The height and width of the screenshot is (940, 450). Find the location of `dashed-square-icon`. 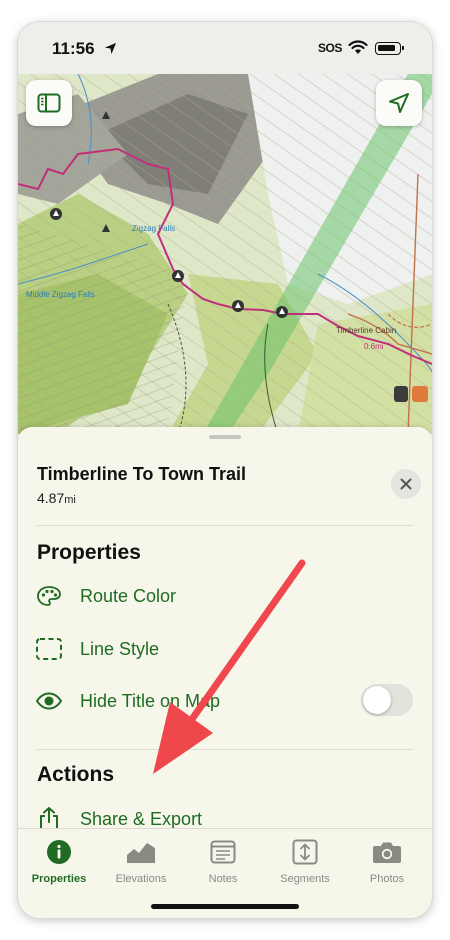

dashed-square-icon is located at coordinates (49, 649).